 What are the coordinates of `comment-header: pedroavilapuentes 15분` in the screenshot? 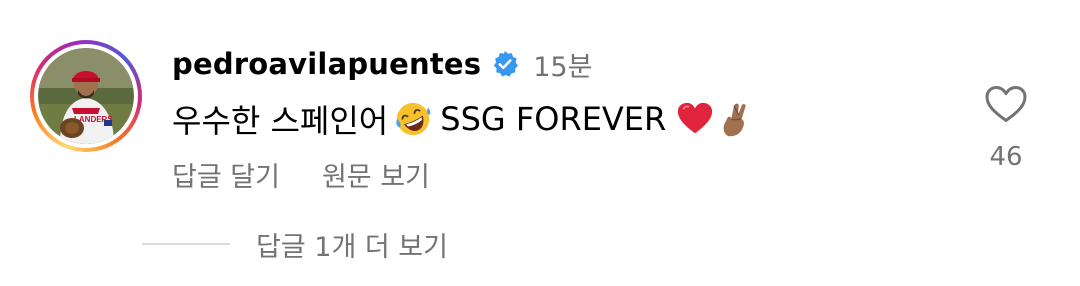 It's located at (382, 64).